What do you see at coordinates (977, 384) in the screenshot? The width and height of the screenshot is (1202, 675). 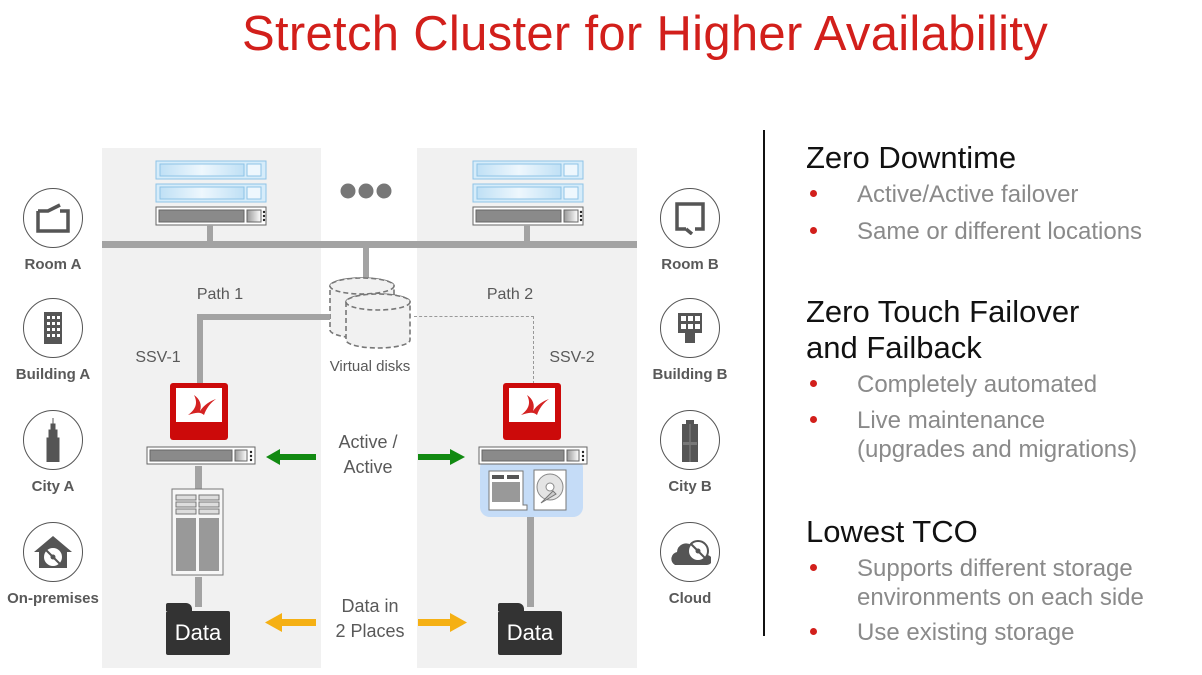 I see `bullet-text: Completely automated` at bounding box center [977, 384].